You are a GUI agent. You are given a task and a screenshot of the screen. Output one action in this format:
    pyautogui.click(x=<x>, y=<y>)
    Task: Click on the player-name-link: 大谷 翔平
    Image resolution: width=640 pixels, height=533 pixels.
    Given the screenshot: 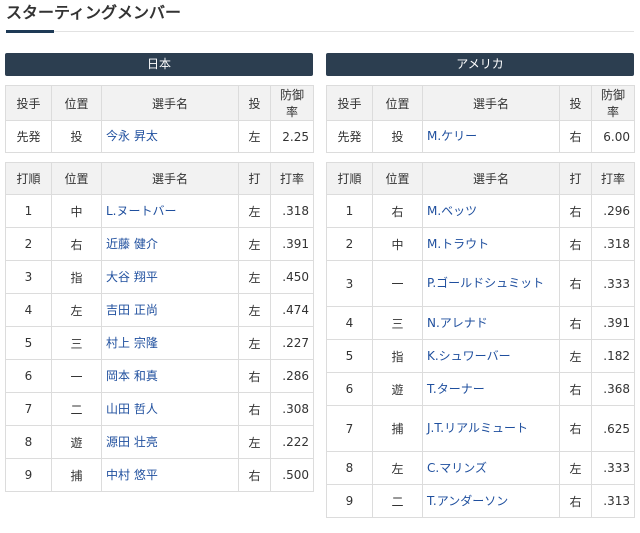 What is the action you would take?
    pyautogui.click(x=170, y=277)
    